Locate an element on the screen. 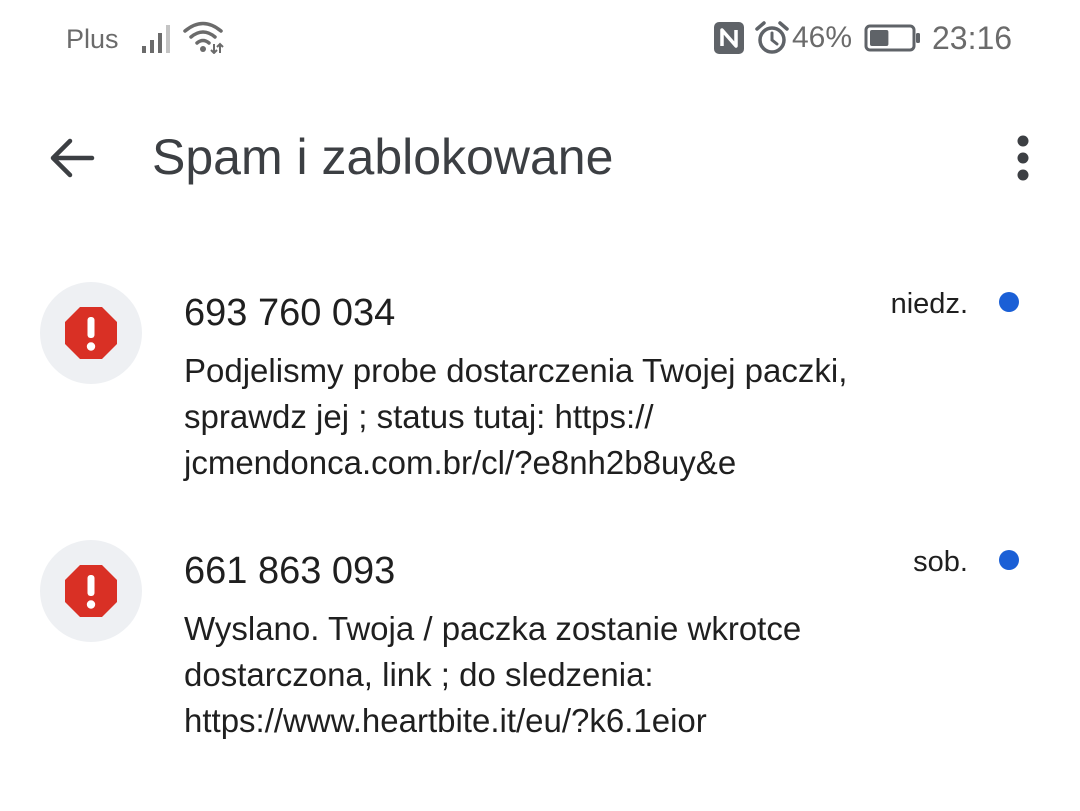 Image resolution: width=1080 pixels, height=811 pixels. message-timestamp: sob. is located at coordinates (940, 562).